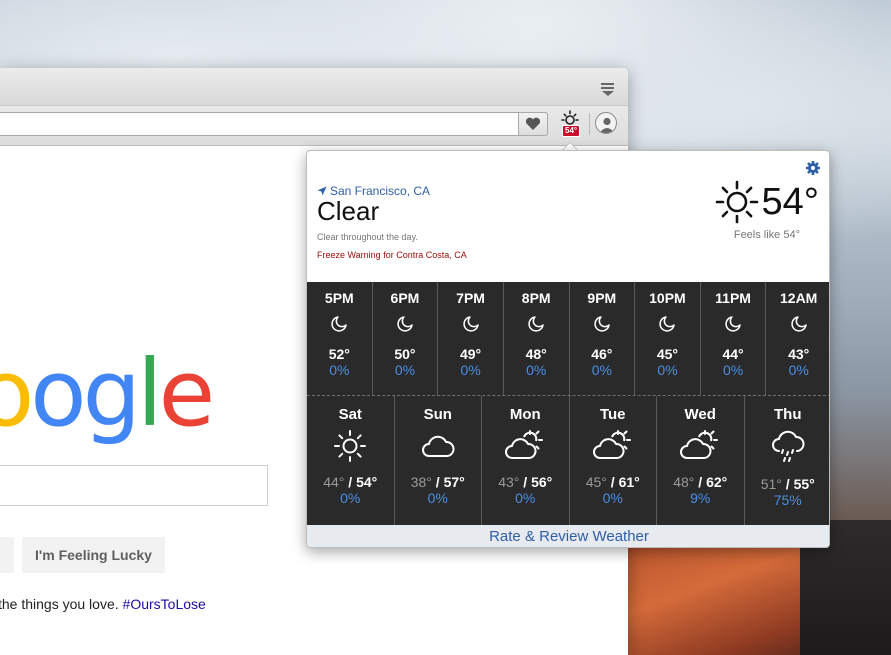 The width and height of the screenshot is (891, 655). I want to click on daily-cell: Sat 44° / 54° 0%, so click(351, 460).